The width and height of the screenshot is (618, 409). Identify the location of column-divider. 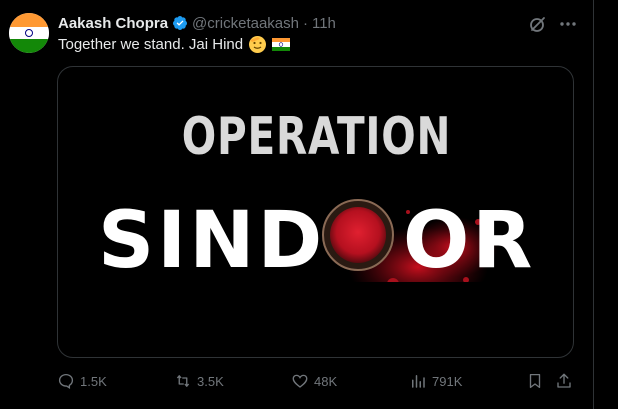
(593, 204).